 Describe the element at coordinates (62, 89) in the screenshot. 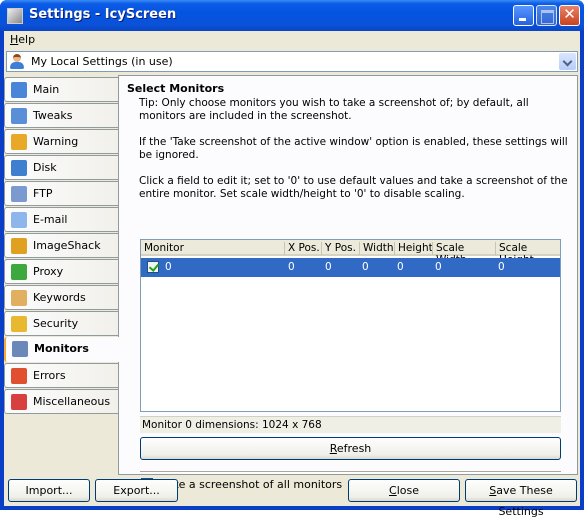

I see `sidebar-item-main: Main` at that location.